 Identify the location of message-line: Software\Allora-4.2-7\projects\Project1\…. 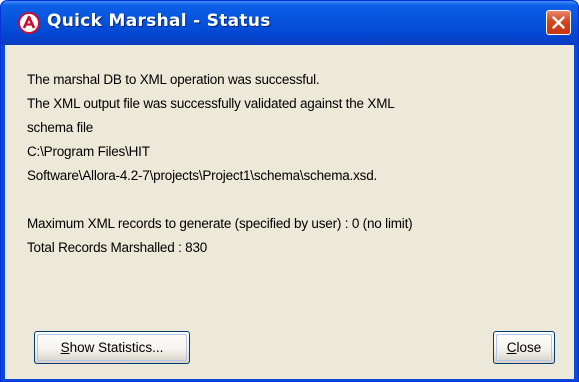
(202, 175).